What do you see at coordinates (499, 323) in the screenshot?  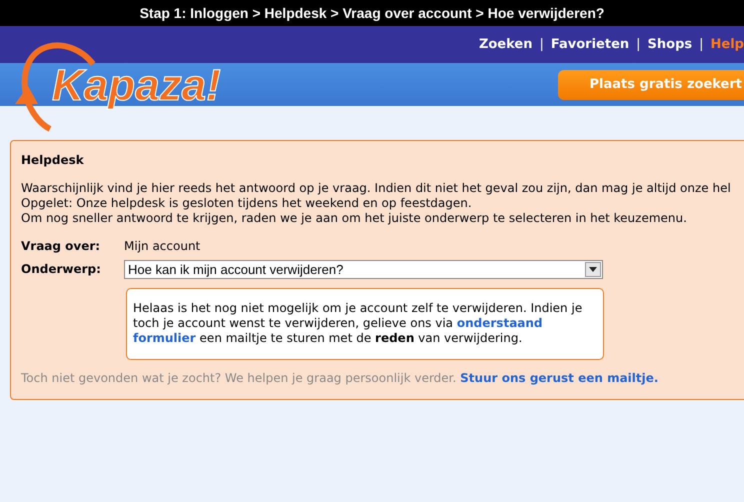 I see `form-link: onderstaand` at bounding box center [499, 323].